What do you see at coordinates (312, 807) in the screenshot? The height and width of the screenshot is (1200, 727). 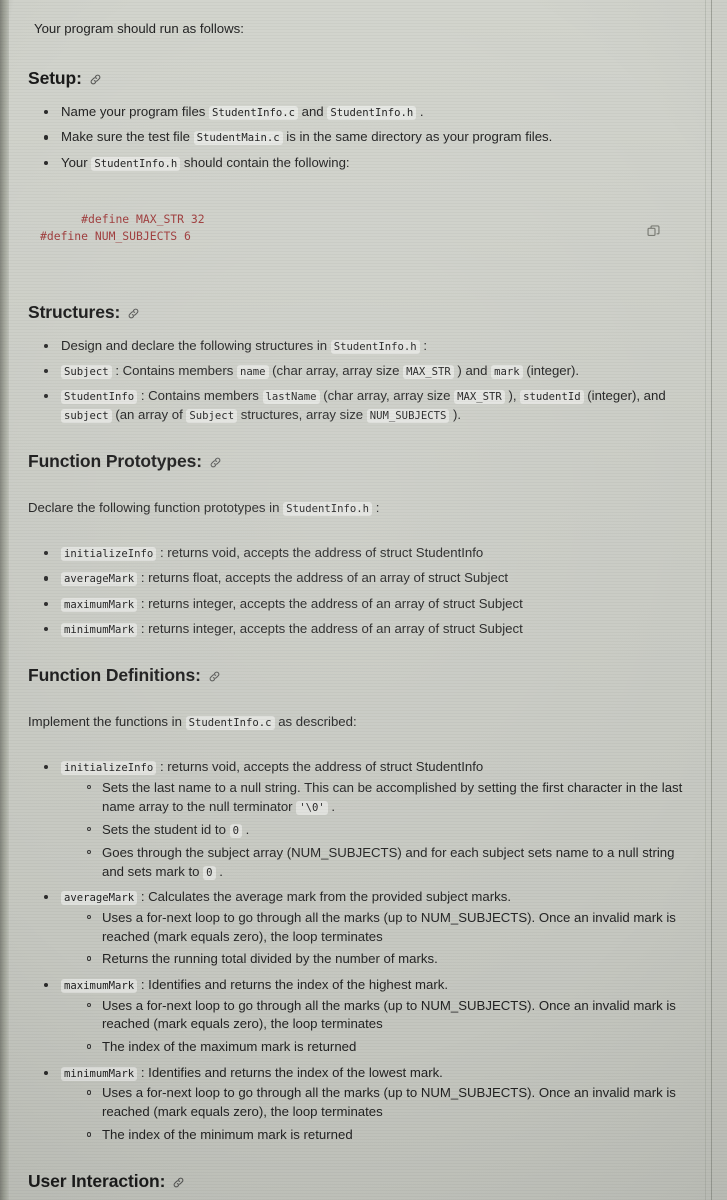 I see `inline-code: '\0'` at bounding box center [312, 807].